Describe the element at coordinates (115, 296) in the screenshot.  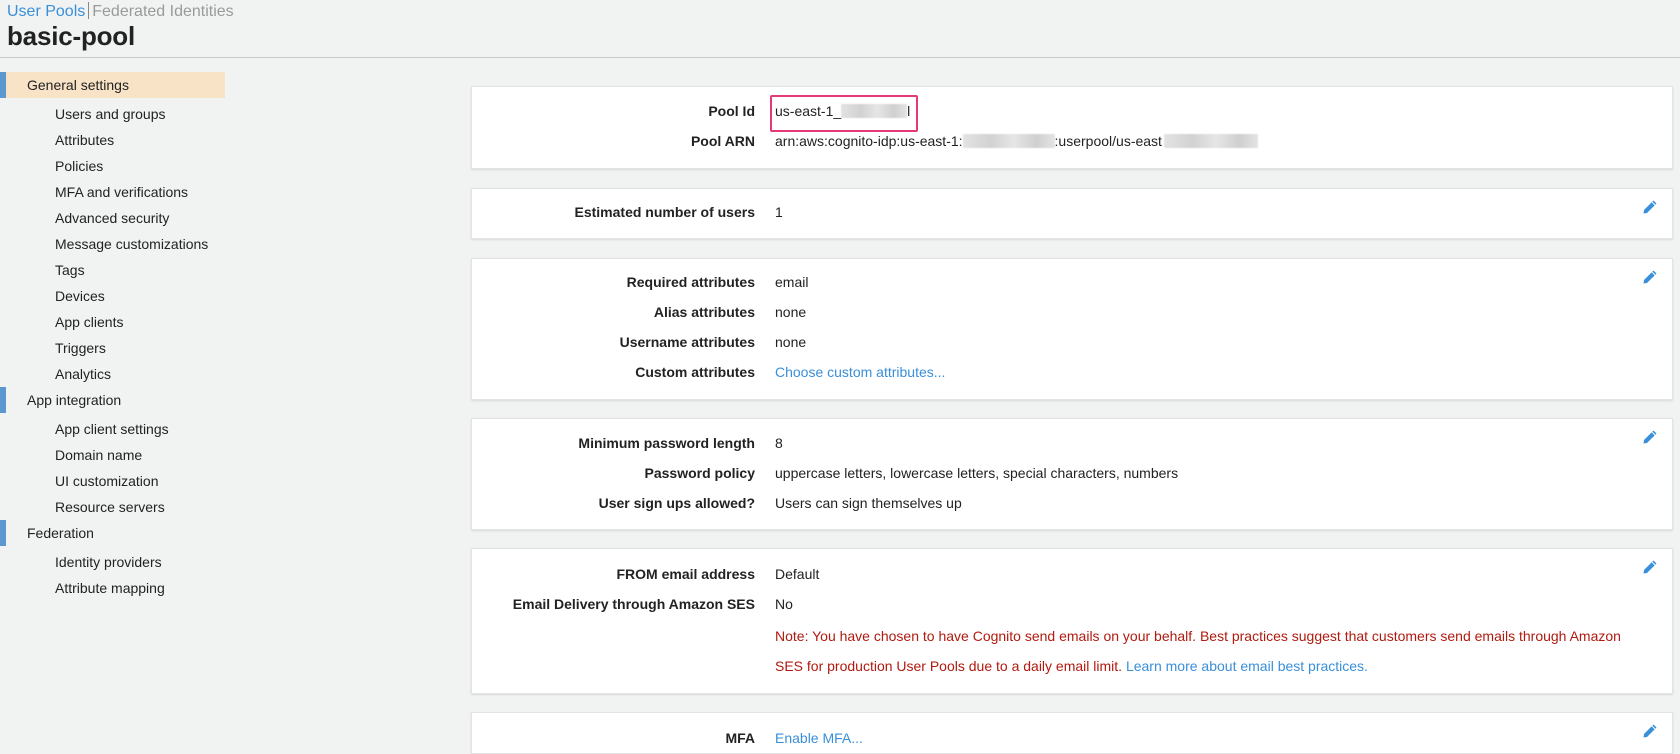
I see `sidebar-item-devices: Devices` at that location.